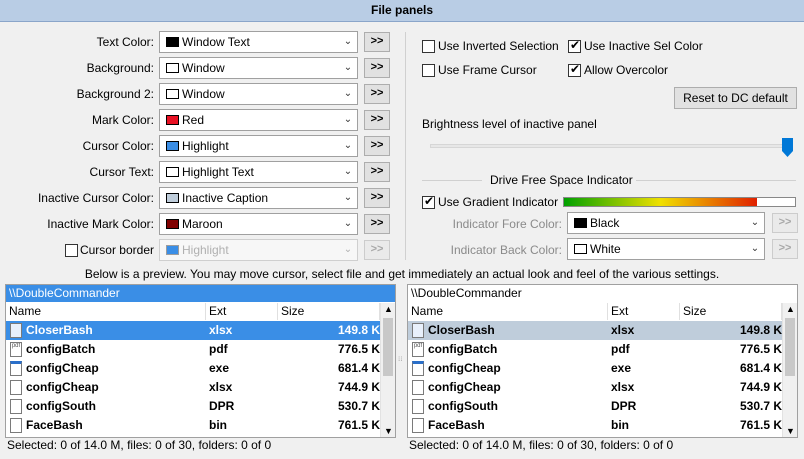  I want to click on cursor-border-select: Highlight ⌄, so click(258, 250).